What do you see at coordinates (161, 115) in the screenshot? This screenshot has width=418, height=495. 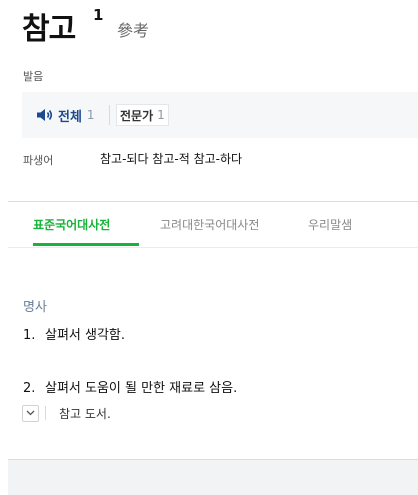 I see `pronunciation-expert-count: 1` at bounding box center [161, 115].